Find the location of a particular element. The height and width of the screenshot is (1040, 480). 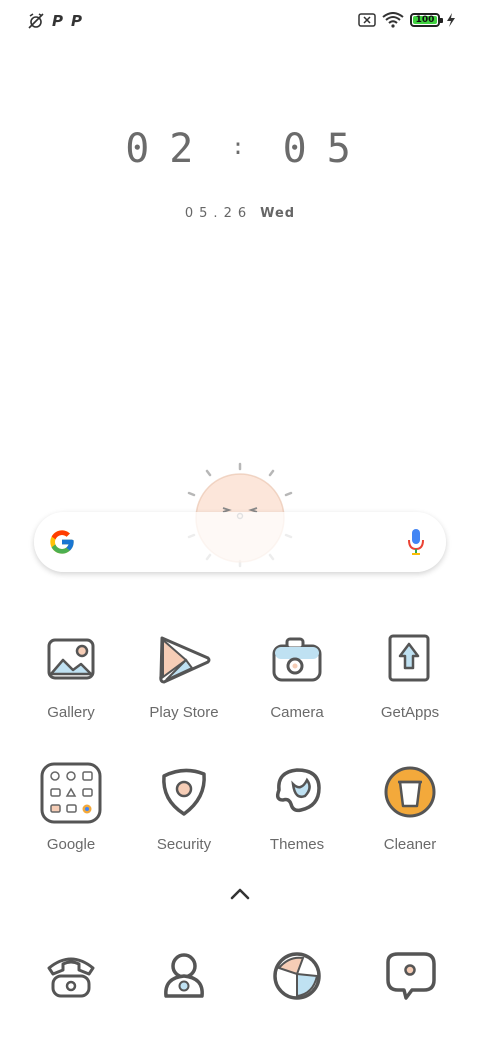

security-icon is located at coordinates (184, 792).